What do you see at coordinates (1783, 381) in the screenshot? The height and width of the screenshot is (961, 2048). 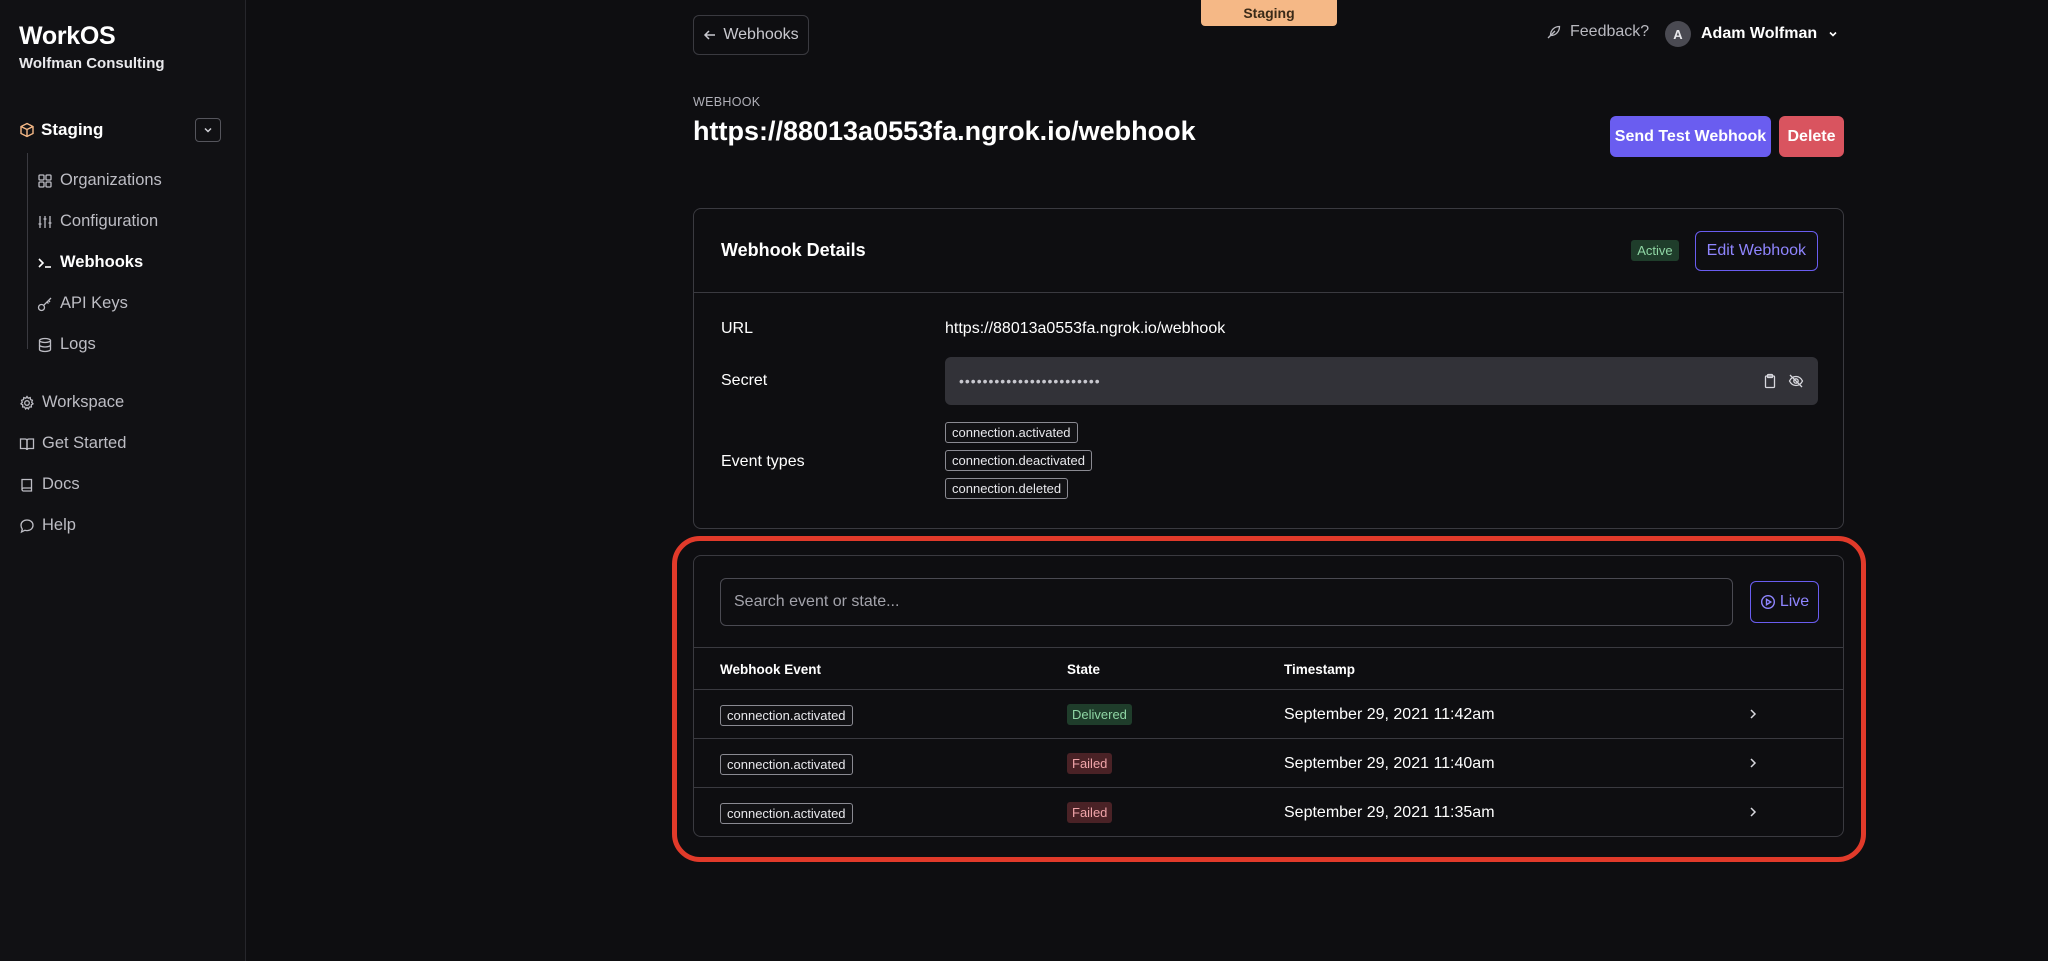 I see `secret-actions` at bounding box center [1783, 381].